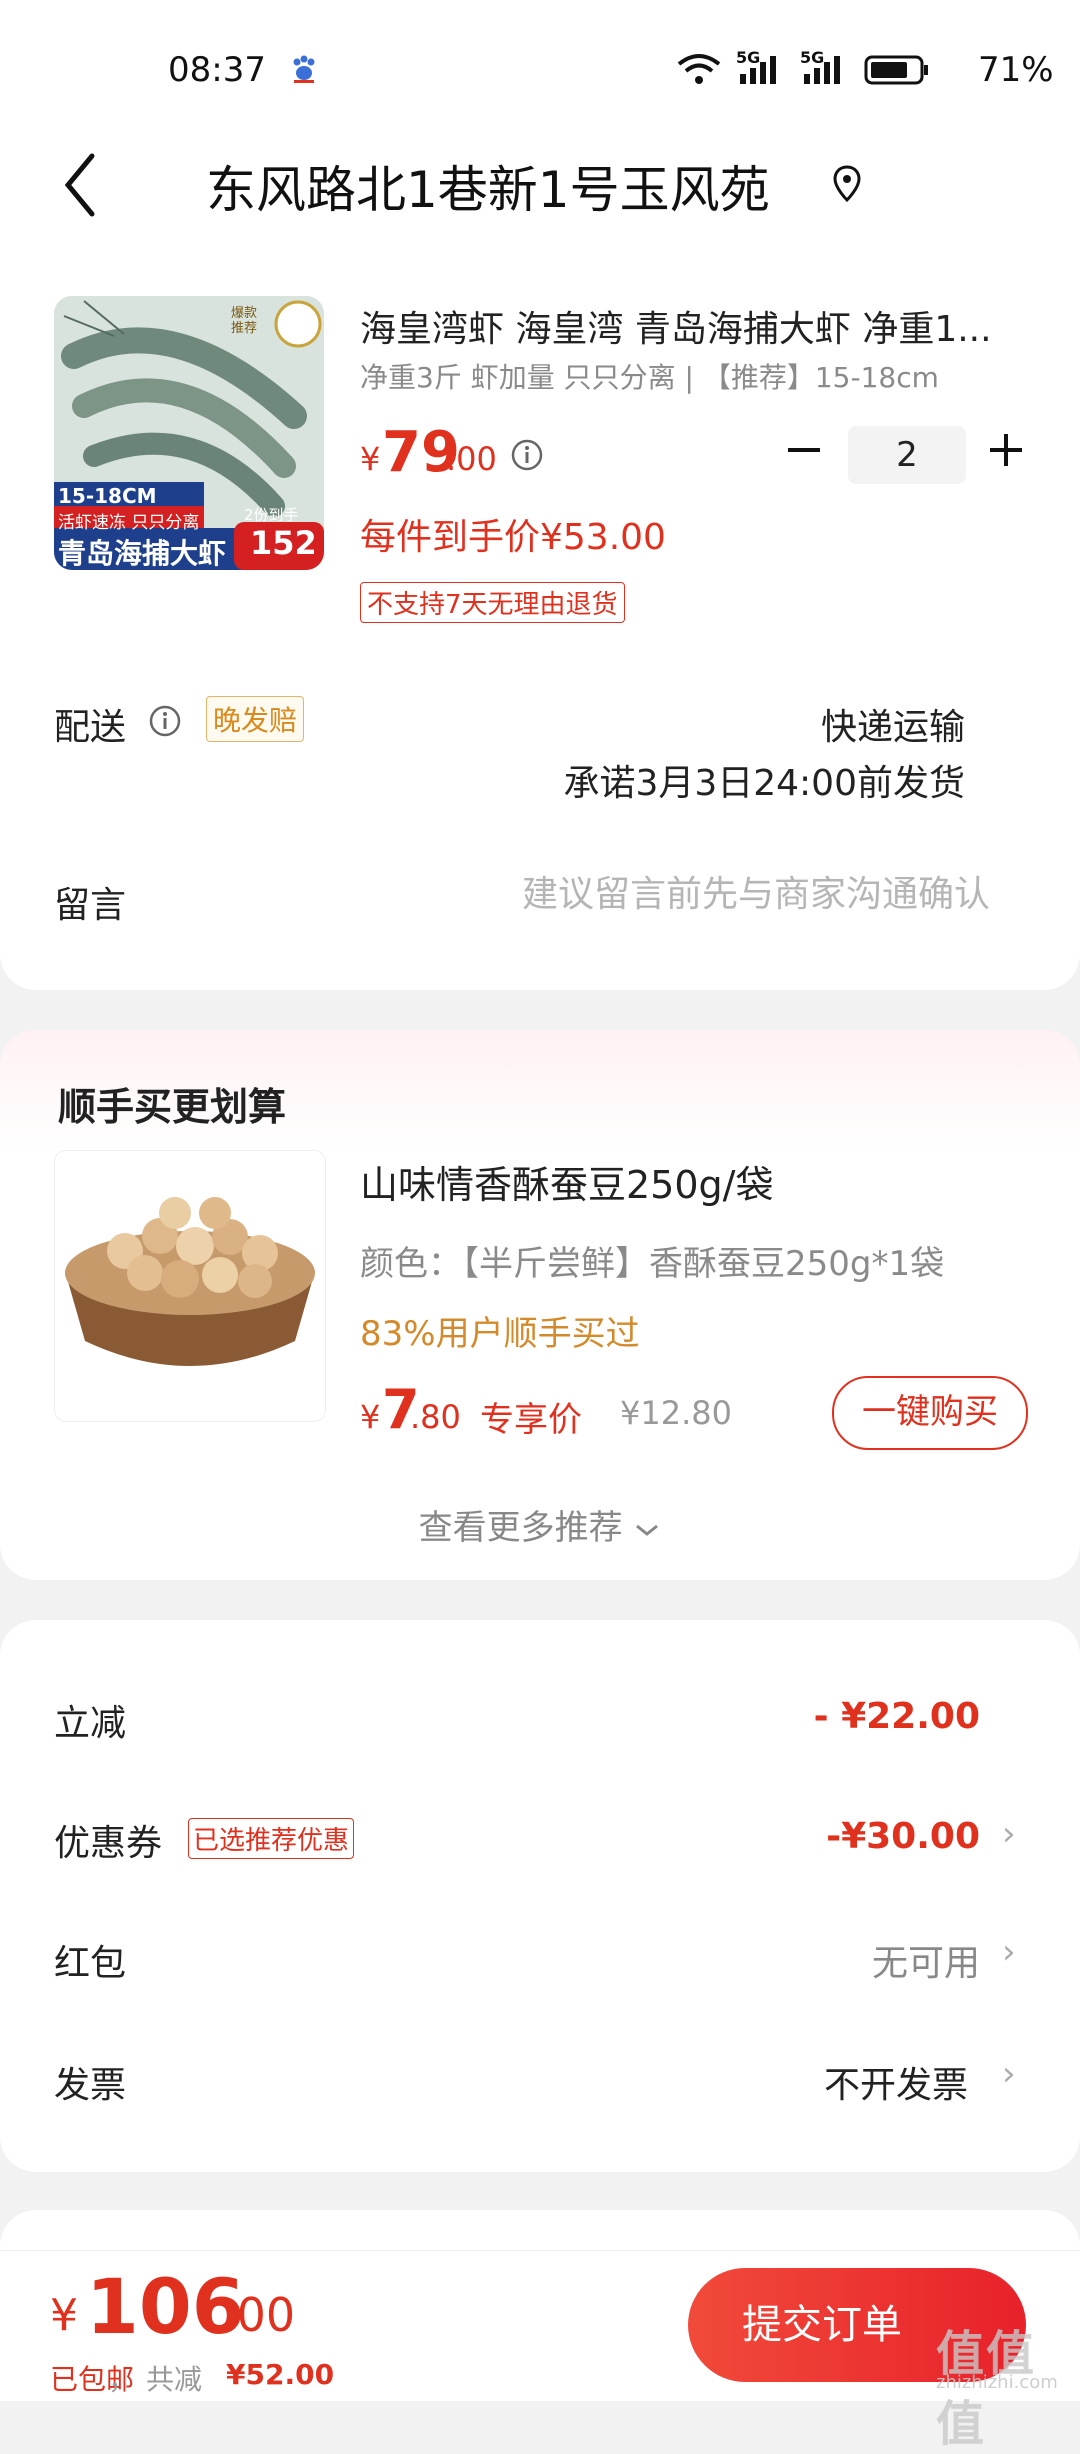  I want to click on beans-bowl-illustration, so click(190, 1286).